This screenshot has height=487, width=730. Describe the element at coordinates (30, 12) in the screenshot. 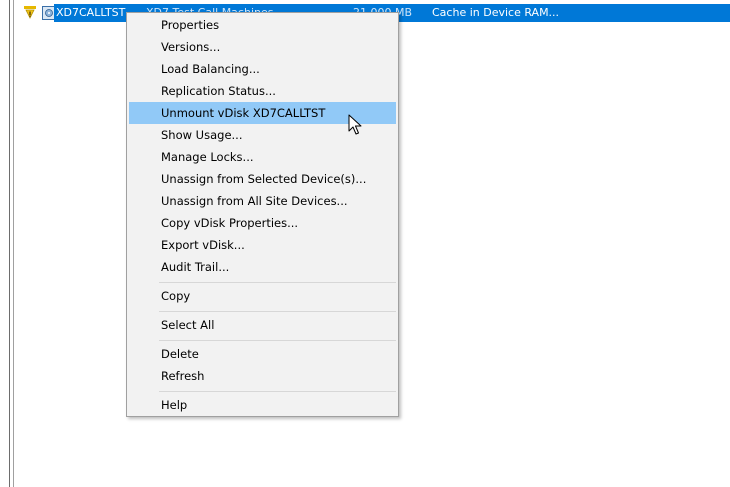

I see `warning-icon` at that location.